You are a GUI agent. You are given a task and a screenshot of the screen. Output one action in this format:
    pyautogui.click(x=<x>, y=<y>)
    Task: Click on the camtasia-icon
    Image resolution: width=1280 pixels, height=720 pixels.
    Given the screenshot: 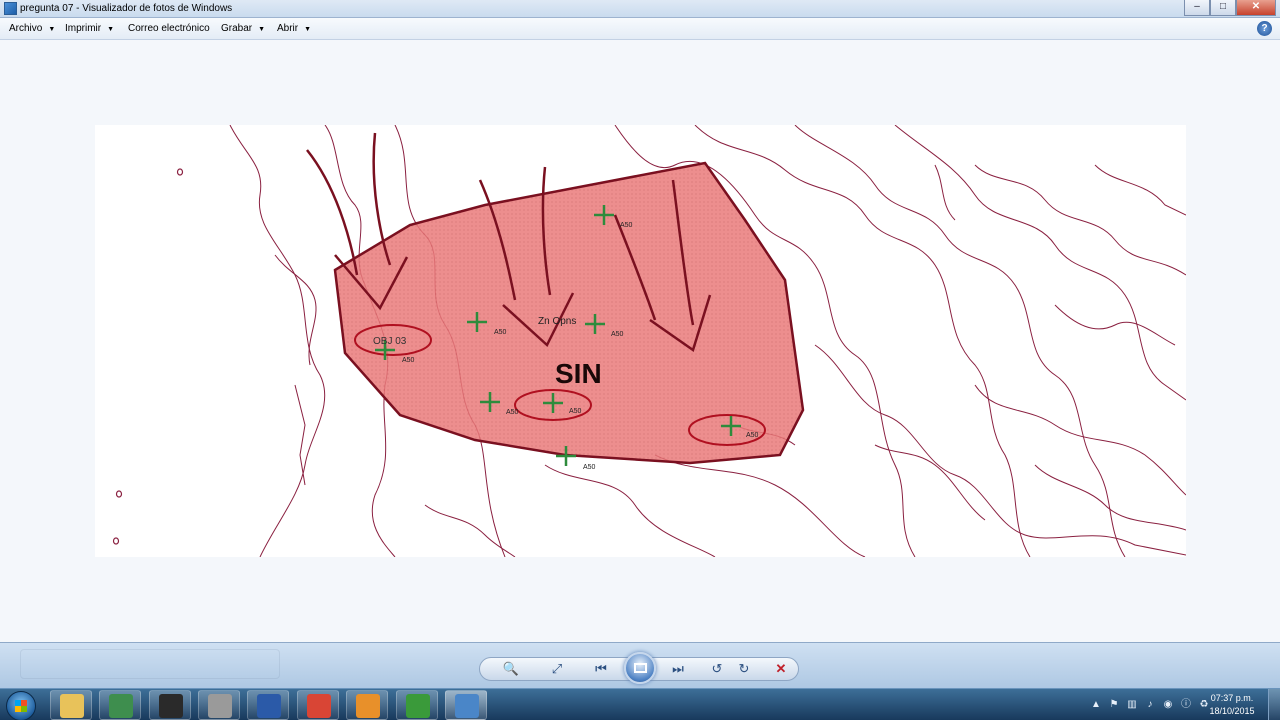 What is the action you would take?
    pyautogui.click(x=418, y=706)
    